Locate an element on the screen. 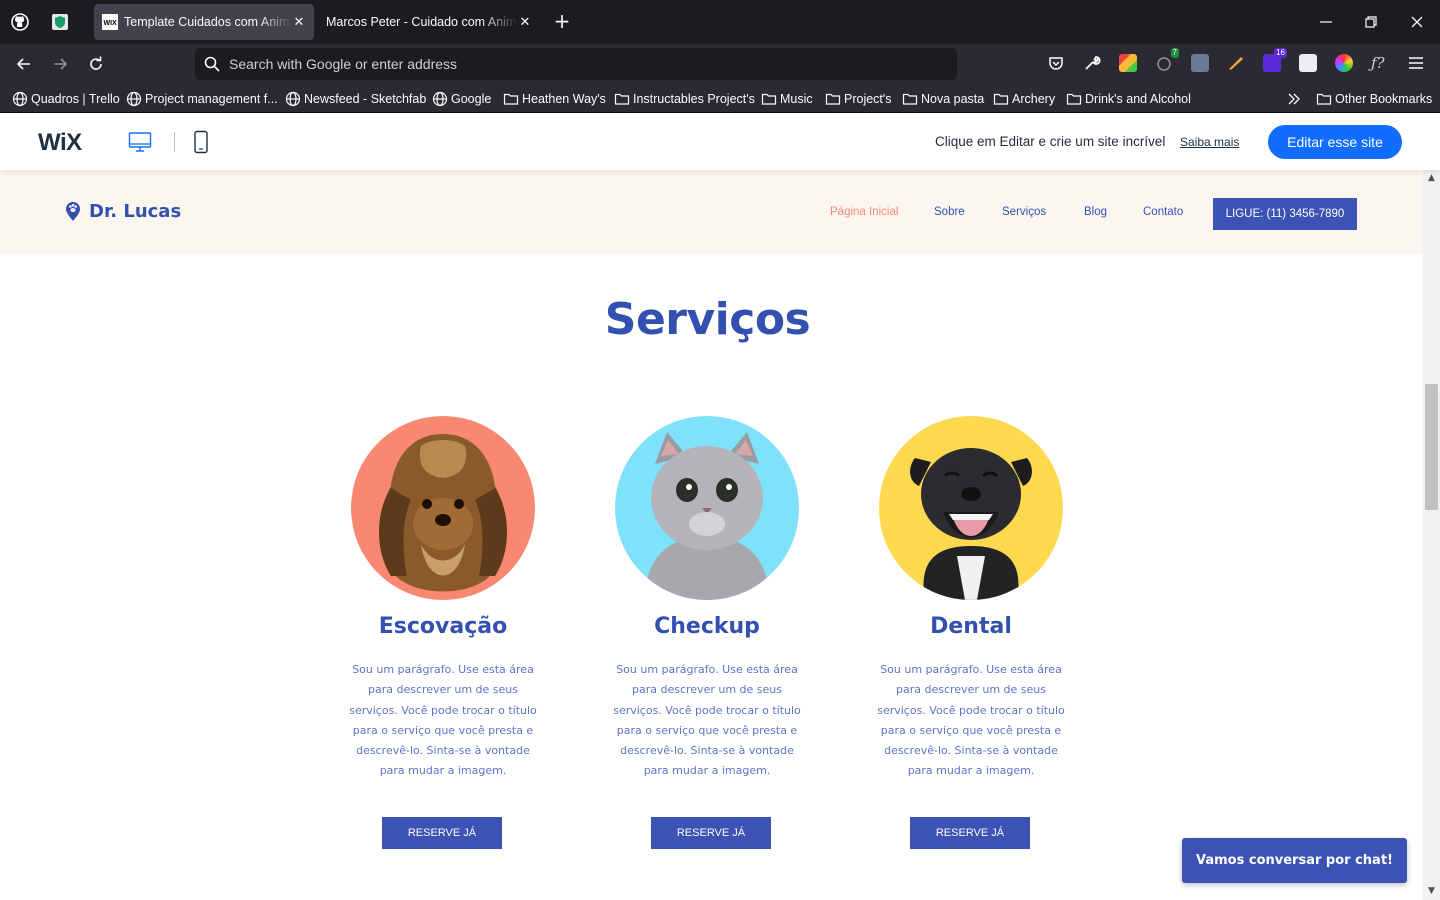 The image size is (1440, 900). bookmark-folder: Heathen Way's is located at coordinates (554, 99).